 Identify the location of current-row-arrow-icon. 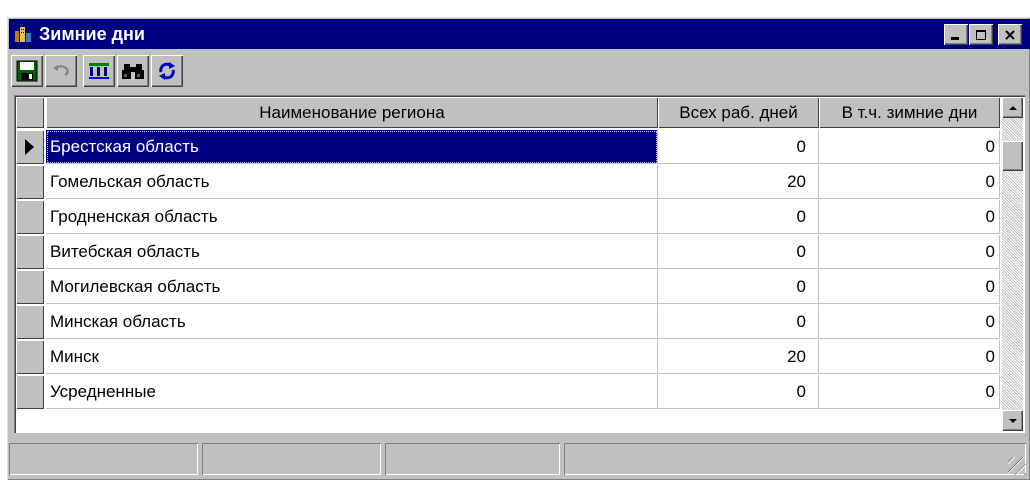
(29, 147).